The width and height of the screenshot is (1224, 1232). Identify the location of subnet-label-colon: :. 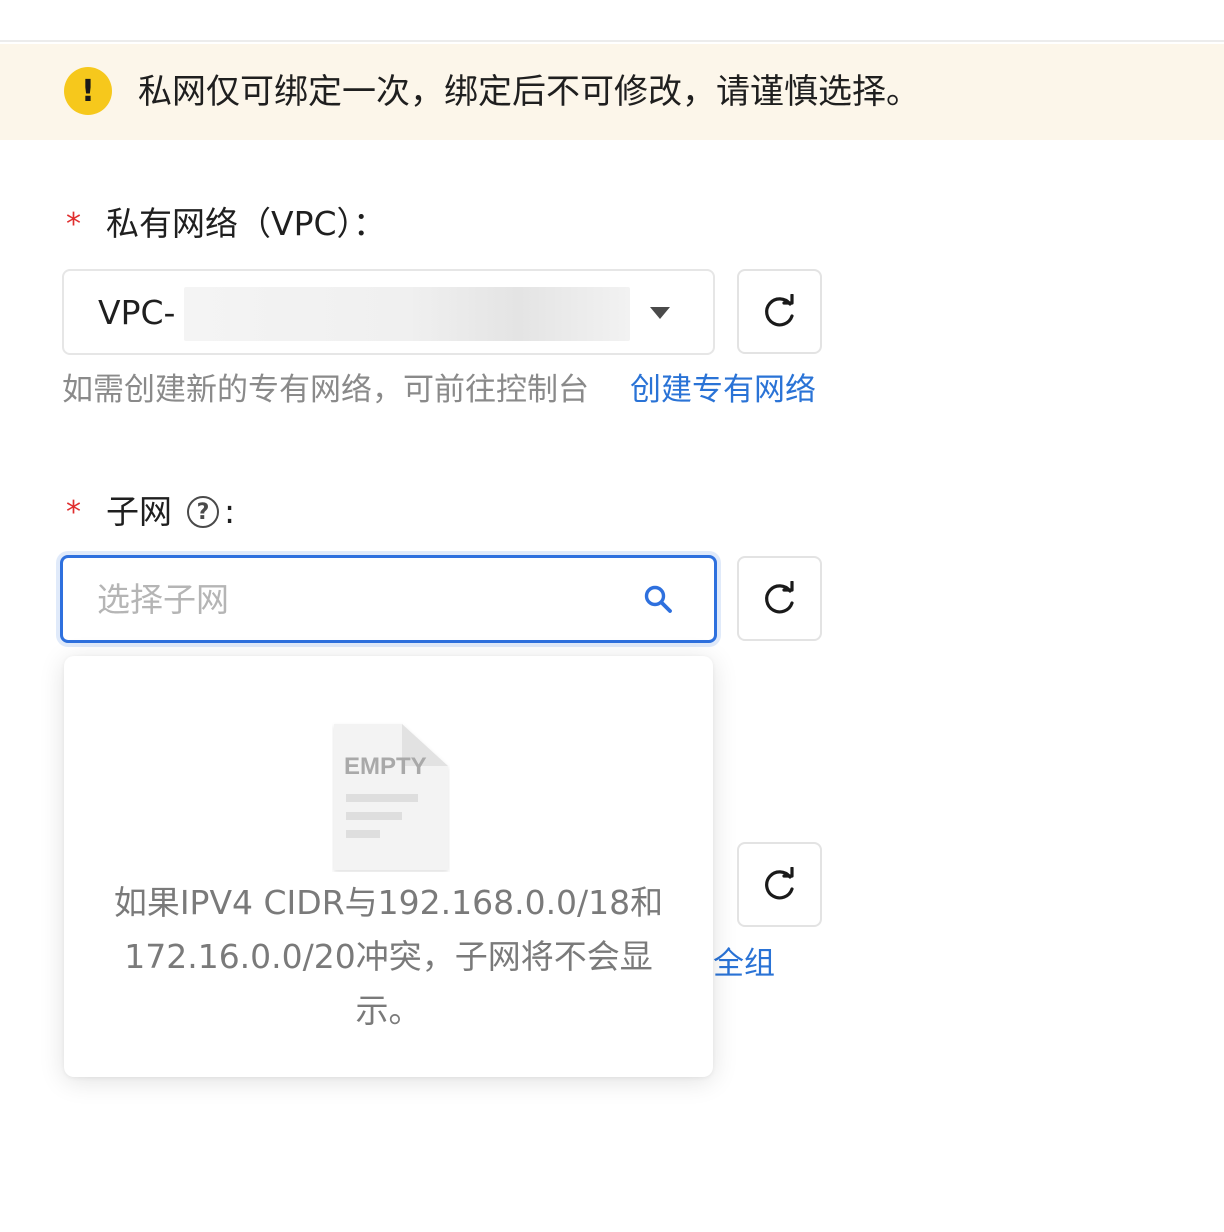
(230, 511).